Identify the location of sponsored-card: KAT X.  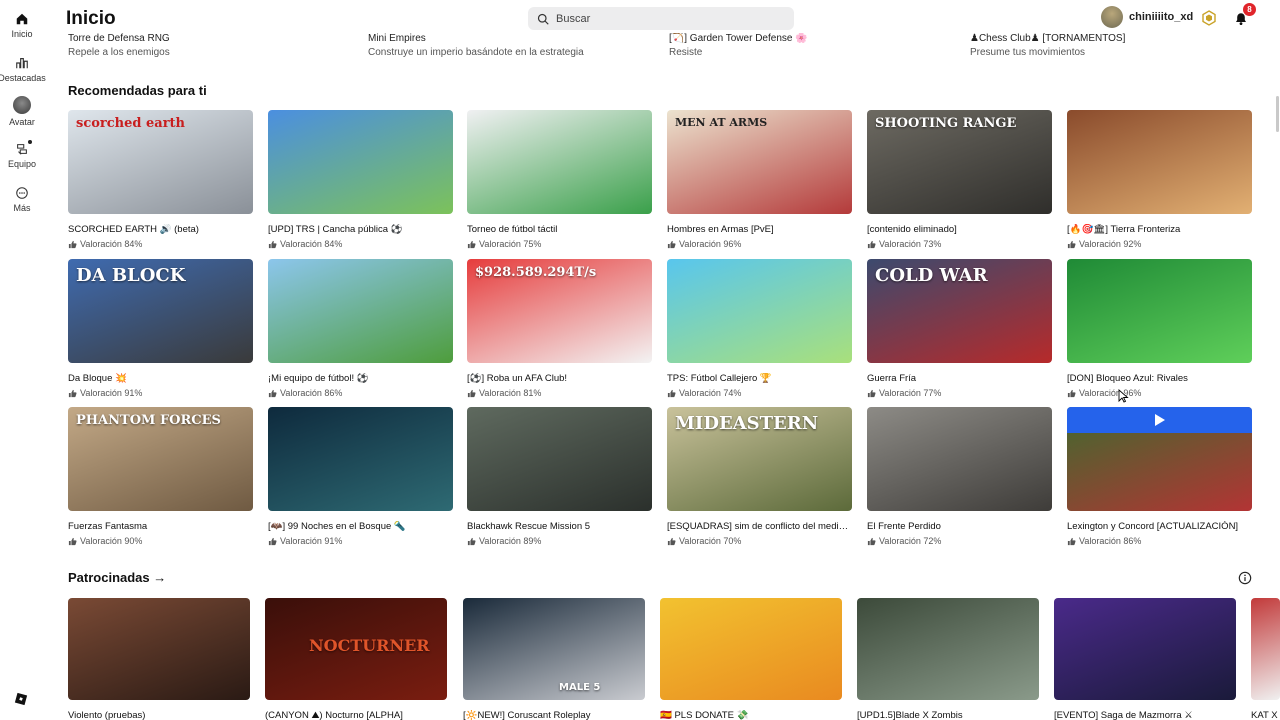
(1265, 659).